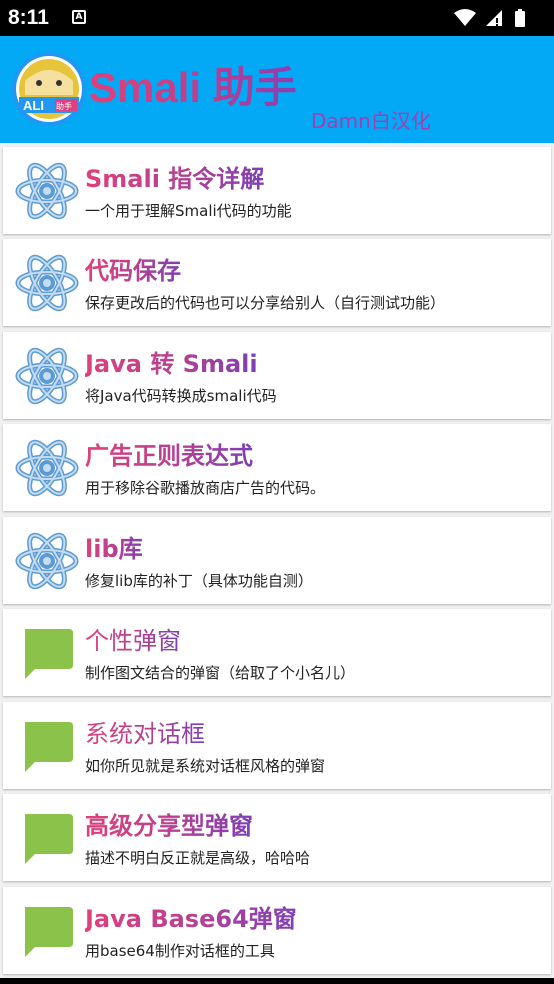 The image size is (554, 984). I want to click on list-item-base64-popup: Java Base64弹窗 用base64制作对话框的工具, so click(277, 930).